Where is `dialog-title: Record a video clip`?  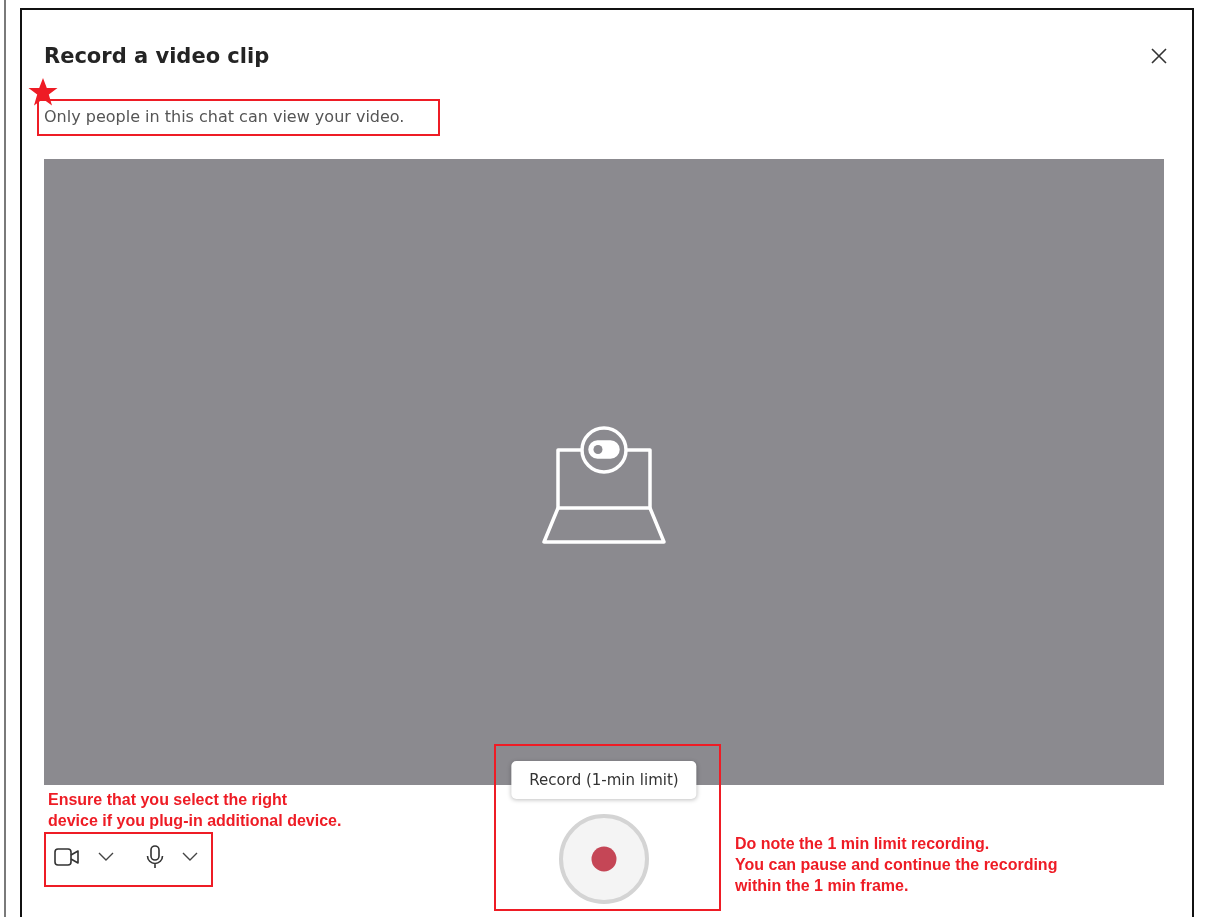
dialog-title: Record a video clip is located at coordinates (157, 56).